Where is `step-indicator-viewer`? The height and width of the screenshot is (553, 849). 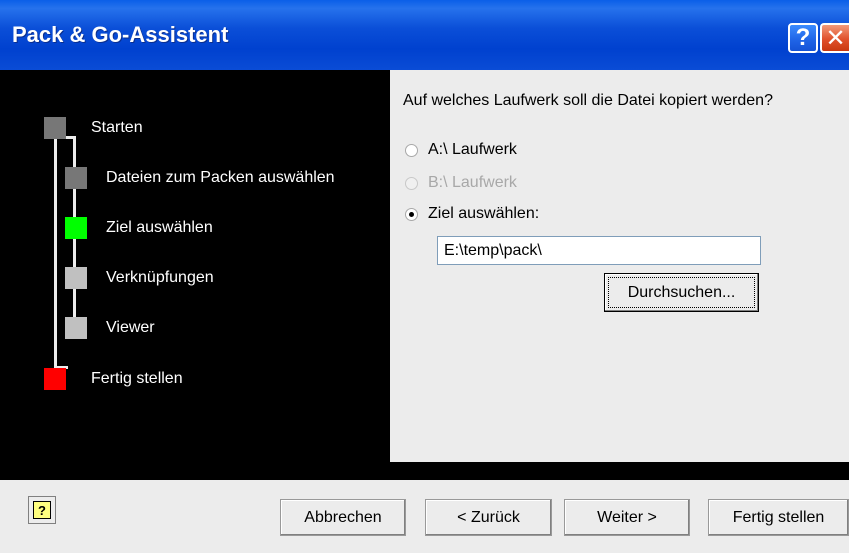
step-indicator-viewer is located at coordinates (76, 328).